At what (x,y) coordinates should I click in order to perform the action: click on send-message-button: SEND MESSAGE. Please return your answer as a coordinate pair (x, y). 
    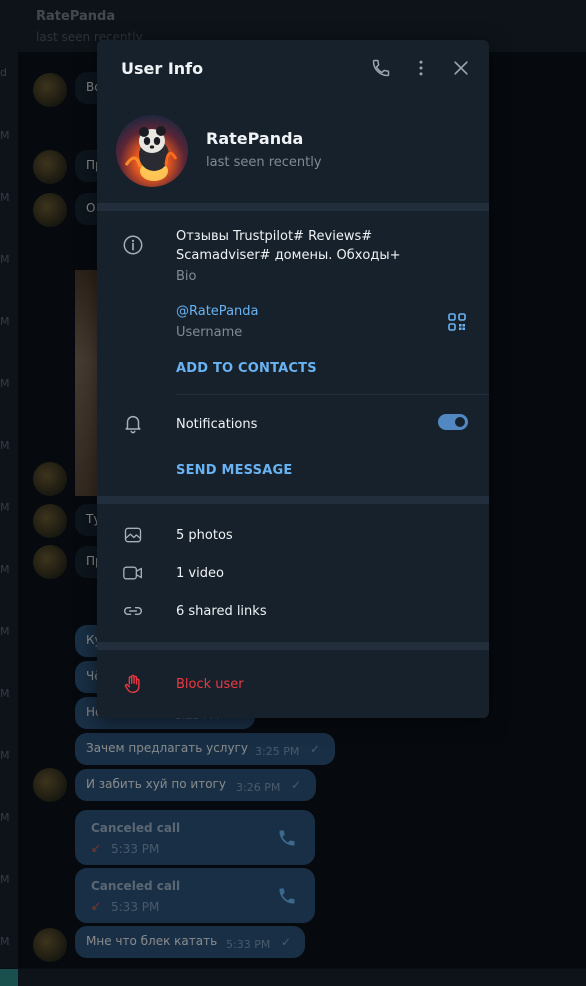
    Looking at the image, I should click on (234, 470).